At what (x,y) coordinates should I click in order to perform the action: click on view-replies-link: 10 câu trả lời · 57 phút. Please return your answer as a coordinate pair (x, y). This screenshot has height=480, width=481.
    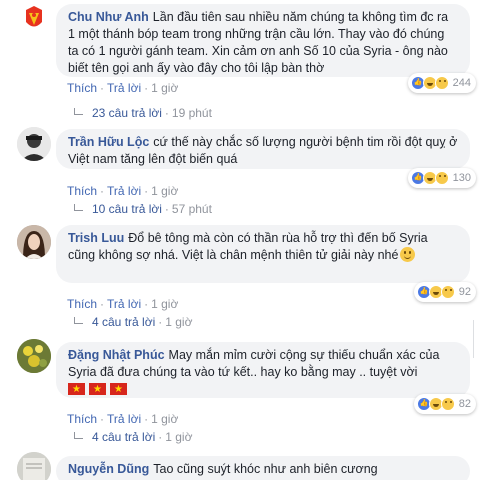
    Looking at the image, I should click on (143, 209).